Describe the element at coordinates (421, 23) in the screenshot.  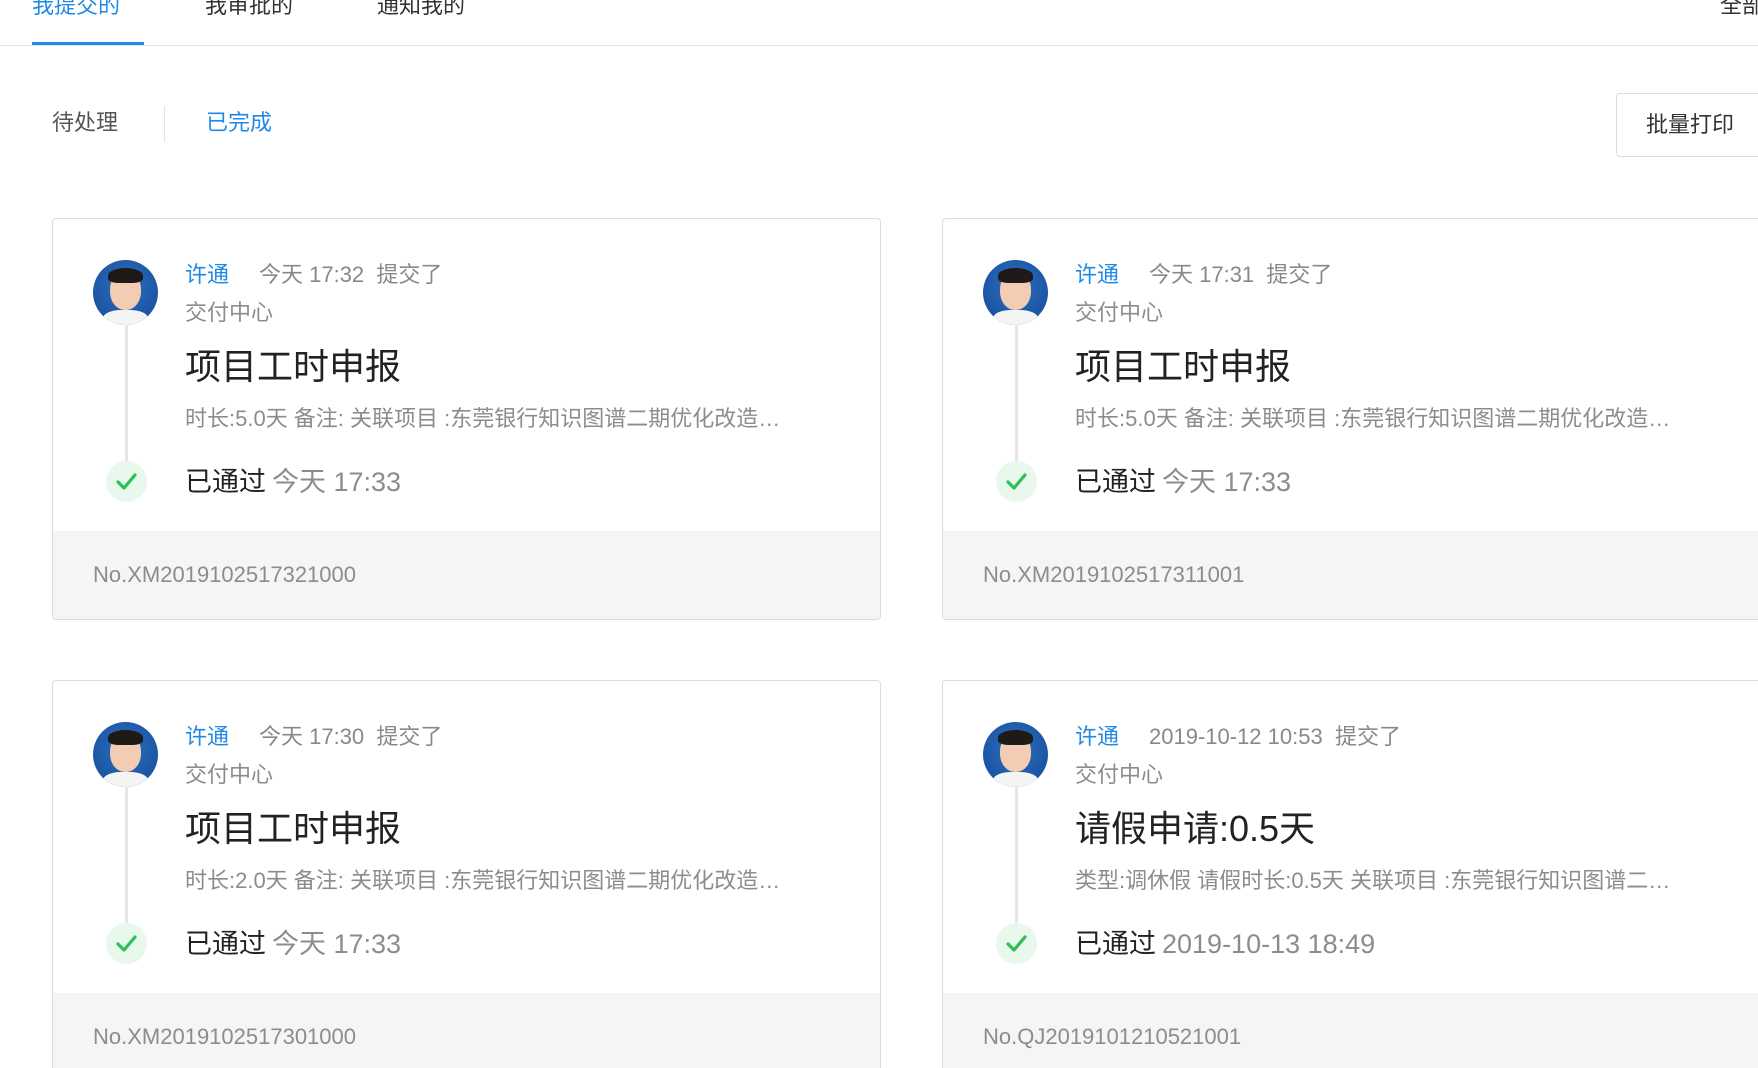
I see `tab-notified: 通知我的` at that location.